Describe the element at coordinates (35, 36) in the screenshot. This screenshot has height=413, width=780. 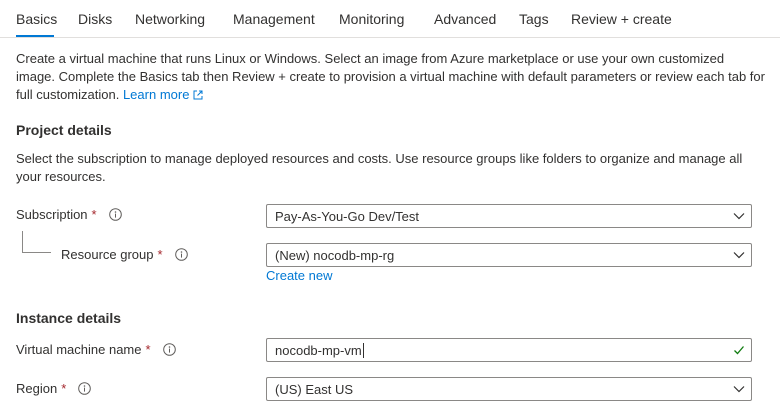
I see `active-tab-indicator` at that location.